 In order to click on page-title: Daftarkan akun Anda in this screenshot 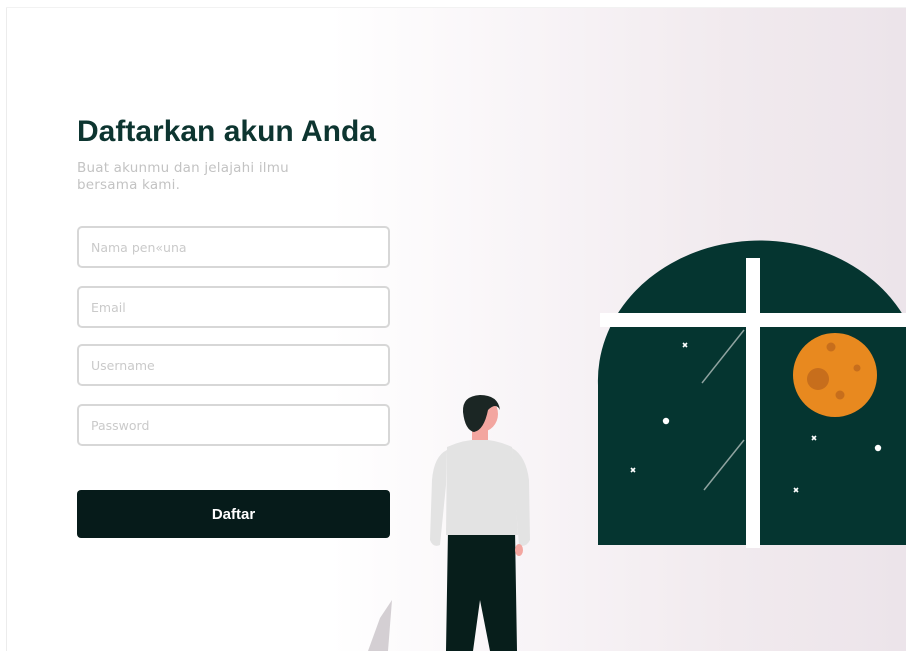, I will do `click(226, 131)`.